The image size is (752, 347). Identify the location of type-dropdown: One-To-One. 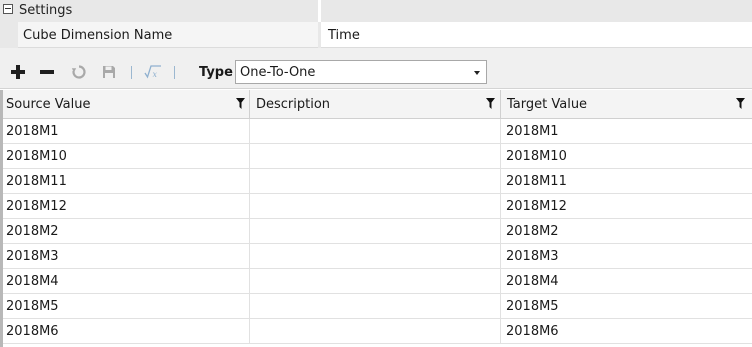
(361, 72).